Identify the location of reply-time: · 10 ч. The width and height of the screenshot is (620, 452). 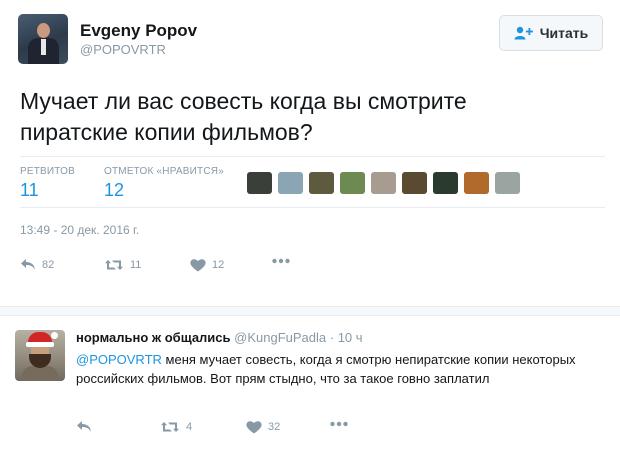
(346, 337).